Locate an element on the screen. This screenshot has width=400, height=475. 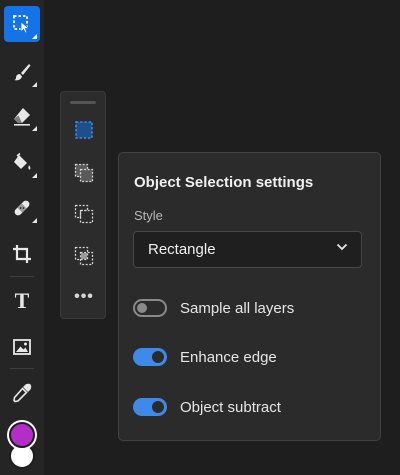
eraser-tool-button is located at coordinates (22, 116).